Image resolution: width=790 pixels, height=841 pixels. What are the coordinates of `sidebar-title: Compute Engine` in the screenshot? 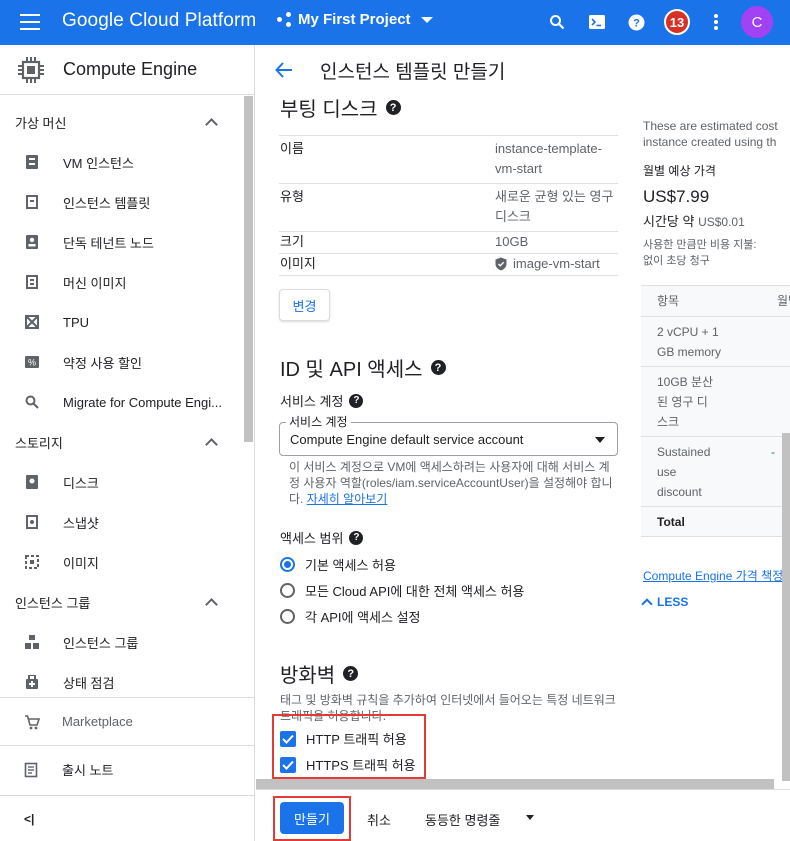 It's located at (130, 69).